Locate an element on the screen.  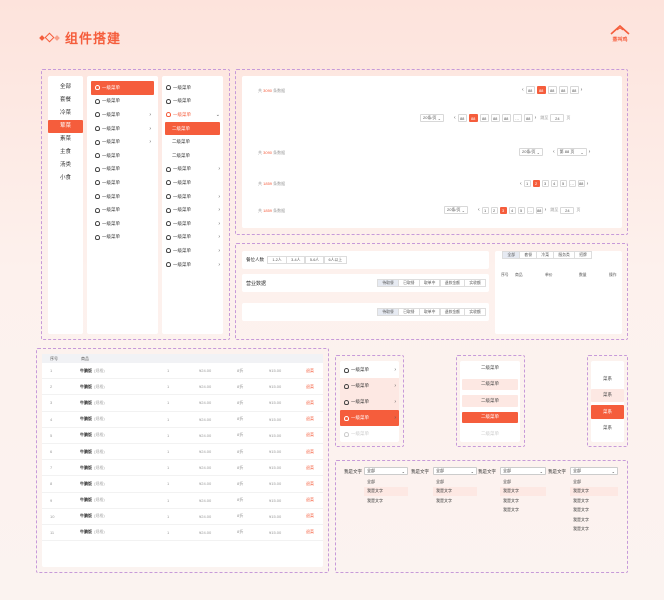
segment-option: 待取餐 is located at coordinates (388, 283).